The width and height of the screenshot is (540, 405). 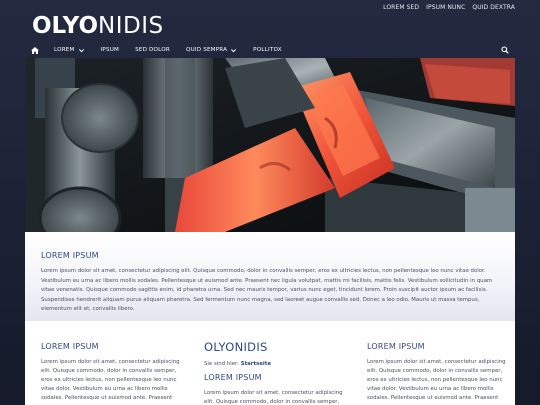 What do you see at coordinates (233, 377) in the screenshot?
I see `middle-column-heading: LOREM IPSUM` at bounding box center [233, 377].